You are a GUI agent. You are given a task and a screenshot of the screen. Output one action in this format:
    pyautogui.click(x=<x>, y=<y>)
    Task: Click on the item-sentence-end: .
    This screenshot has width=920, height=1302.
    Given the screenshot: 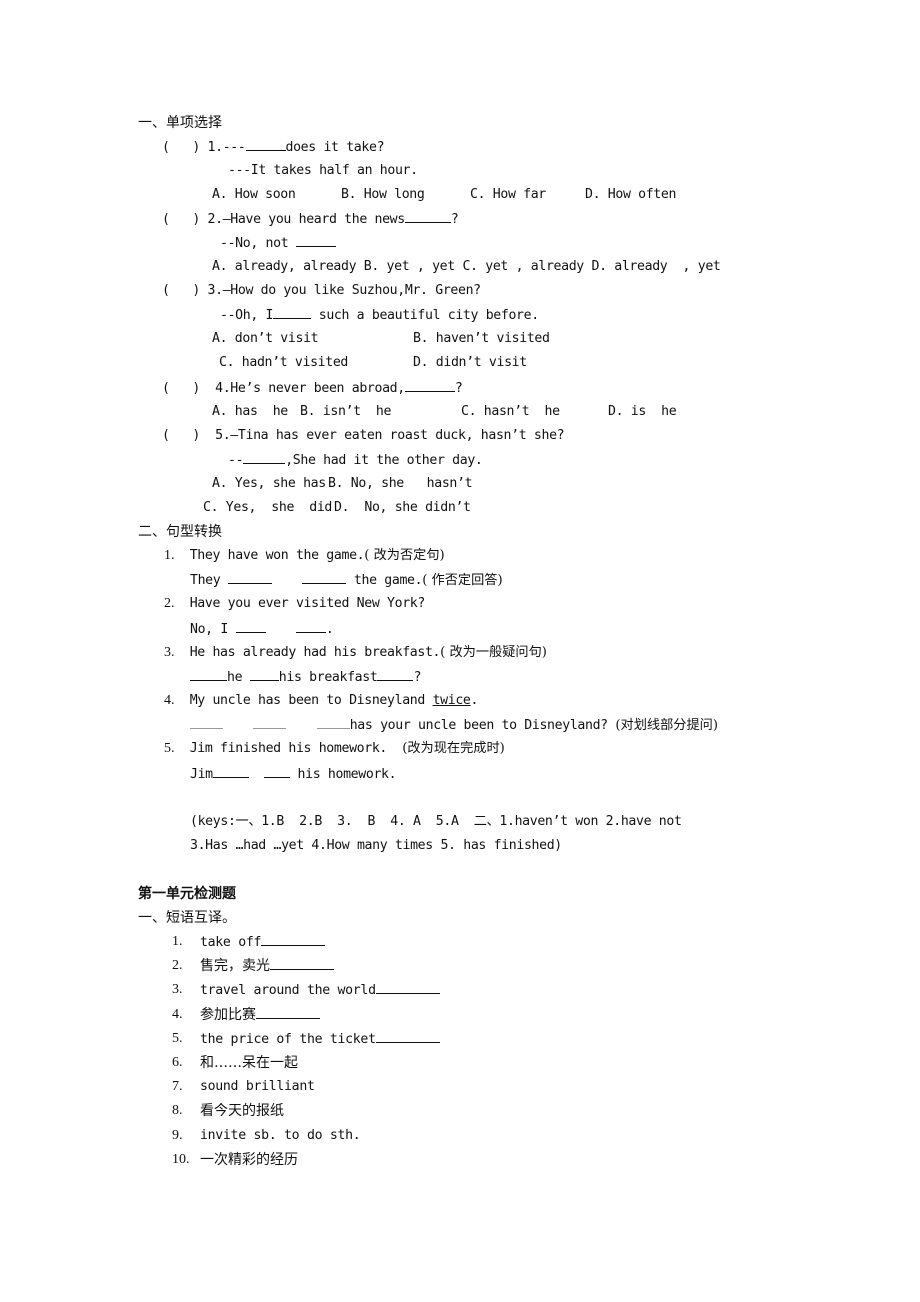 What is the action you would take?
    pyautogui.click(x=474, y=700)
    